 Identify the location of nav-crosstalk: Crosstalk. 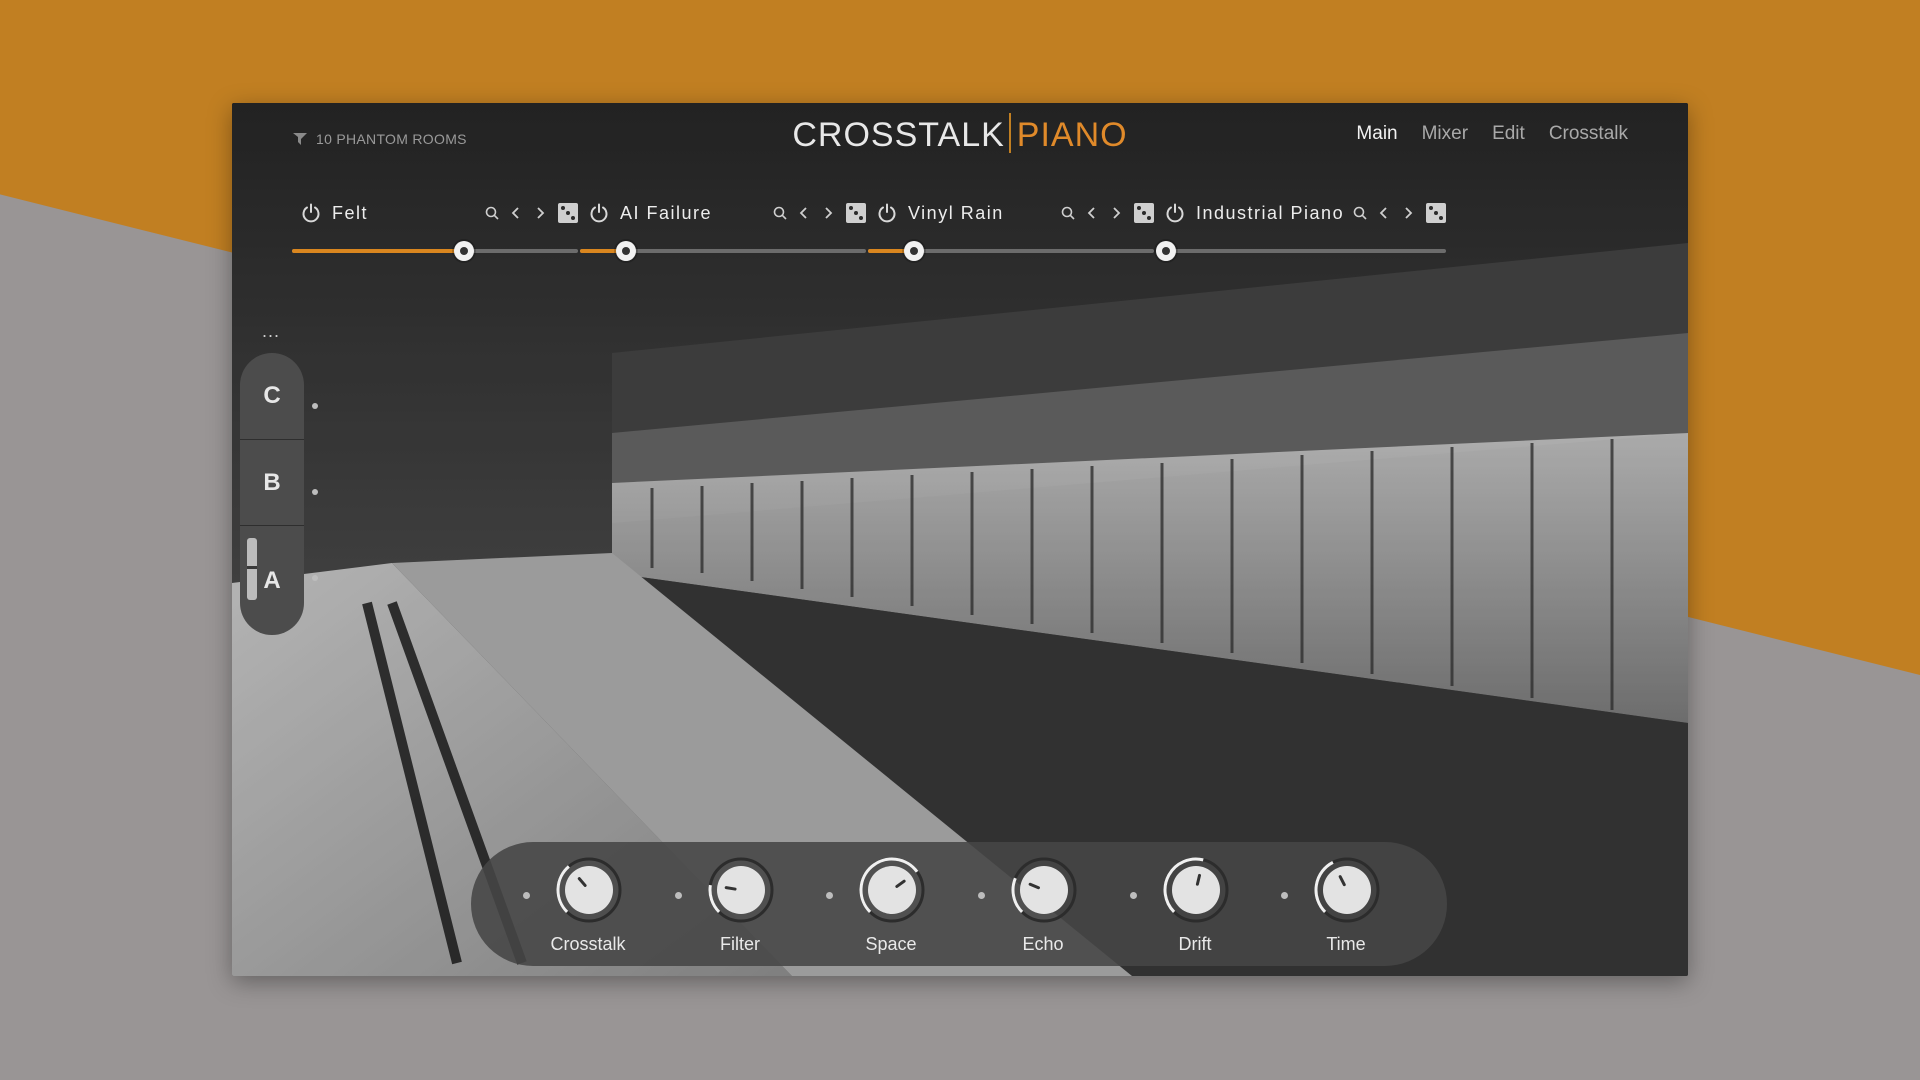
(1588, 134).